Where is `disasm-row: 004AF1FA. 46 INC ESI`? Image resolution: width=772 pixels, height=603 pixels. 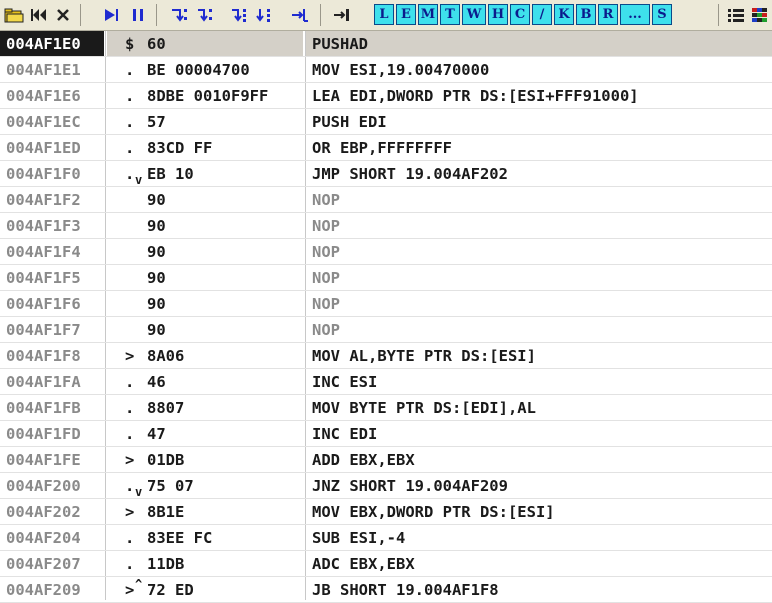 disasm-row: 004AF1FA. 46 INC ESI is located at coordinates (386, 382).